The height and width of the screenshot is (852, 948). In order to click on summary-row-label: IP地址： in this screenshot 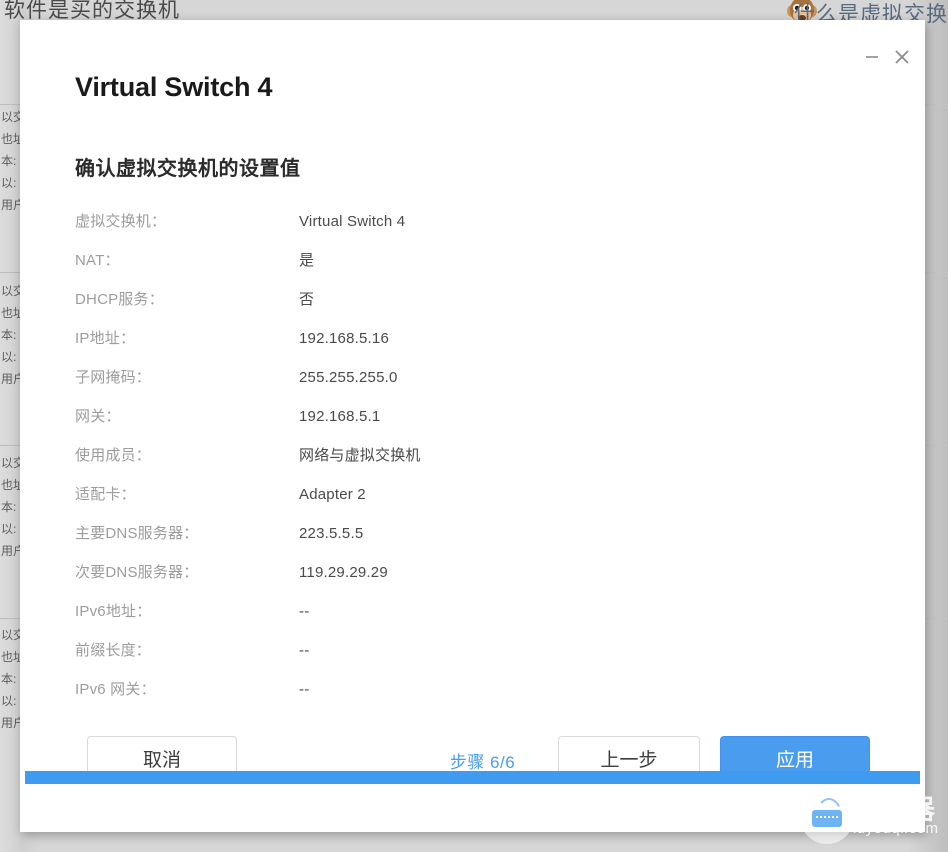, I will do `click(105, 338)`.